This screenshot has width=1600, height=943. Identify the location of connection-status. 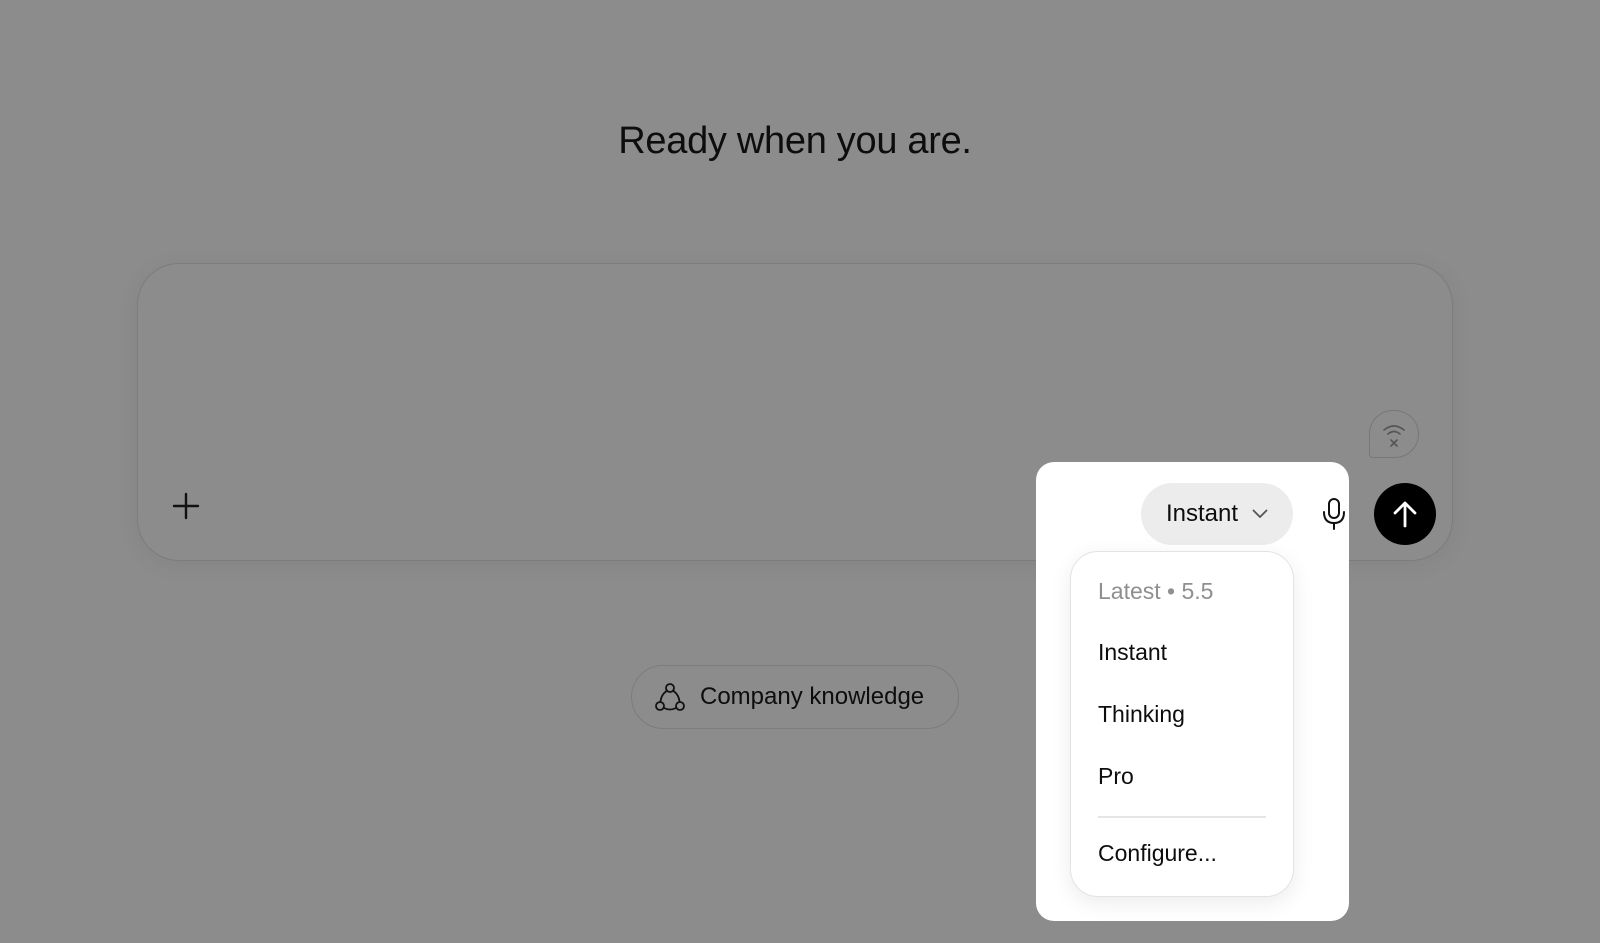
(1394, 434).